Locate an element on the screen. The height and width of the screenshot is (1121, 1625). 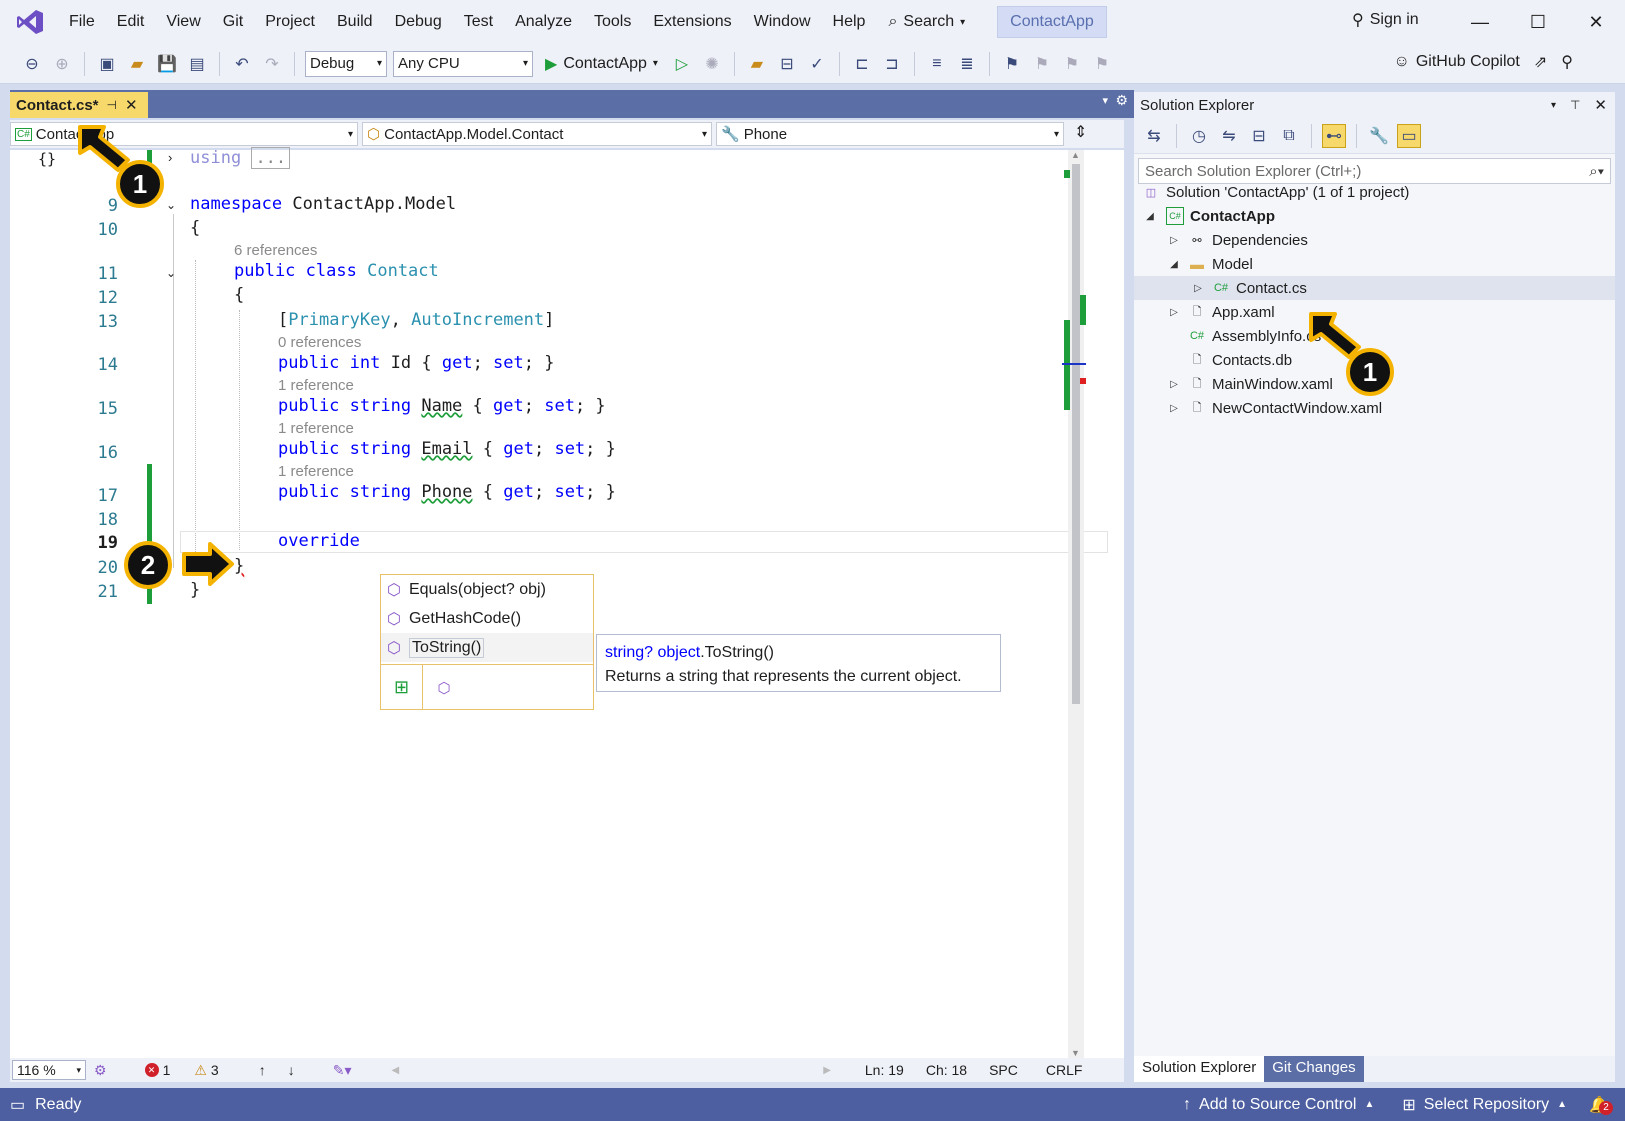
intellicode-icon: ⚙ is located at coordinates (100, 1070).